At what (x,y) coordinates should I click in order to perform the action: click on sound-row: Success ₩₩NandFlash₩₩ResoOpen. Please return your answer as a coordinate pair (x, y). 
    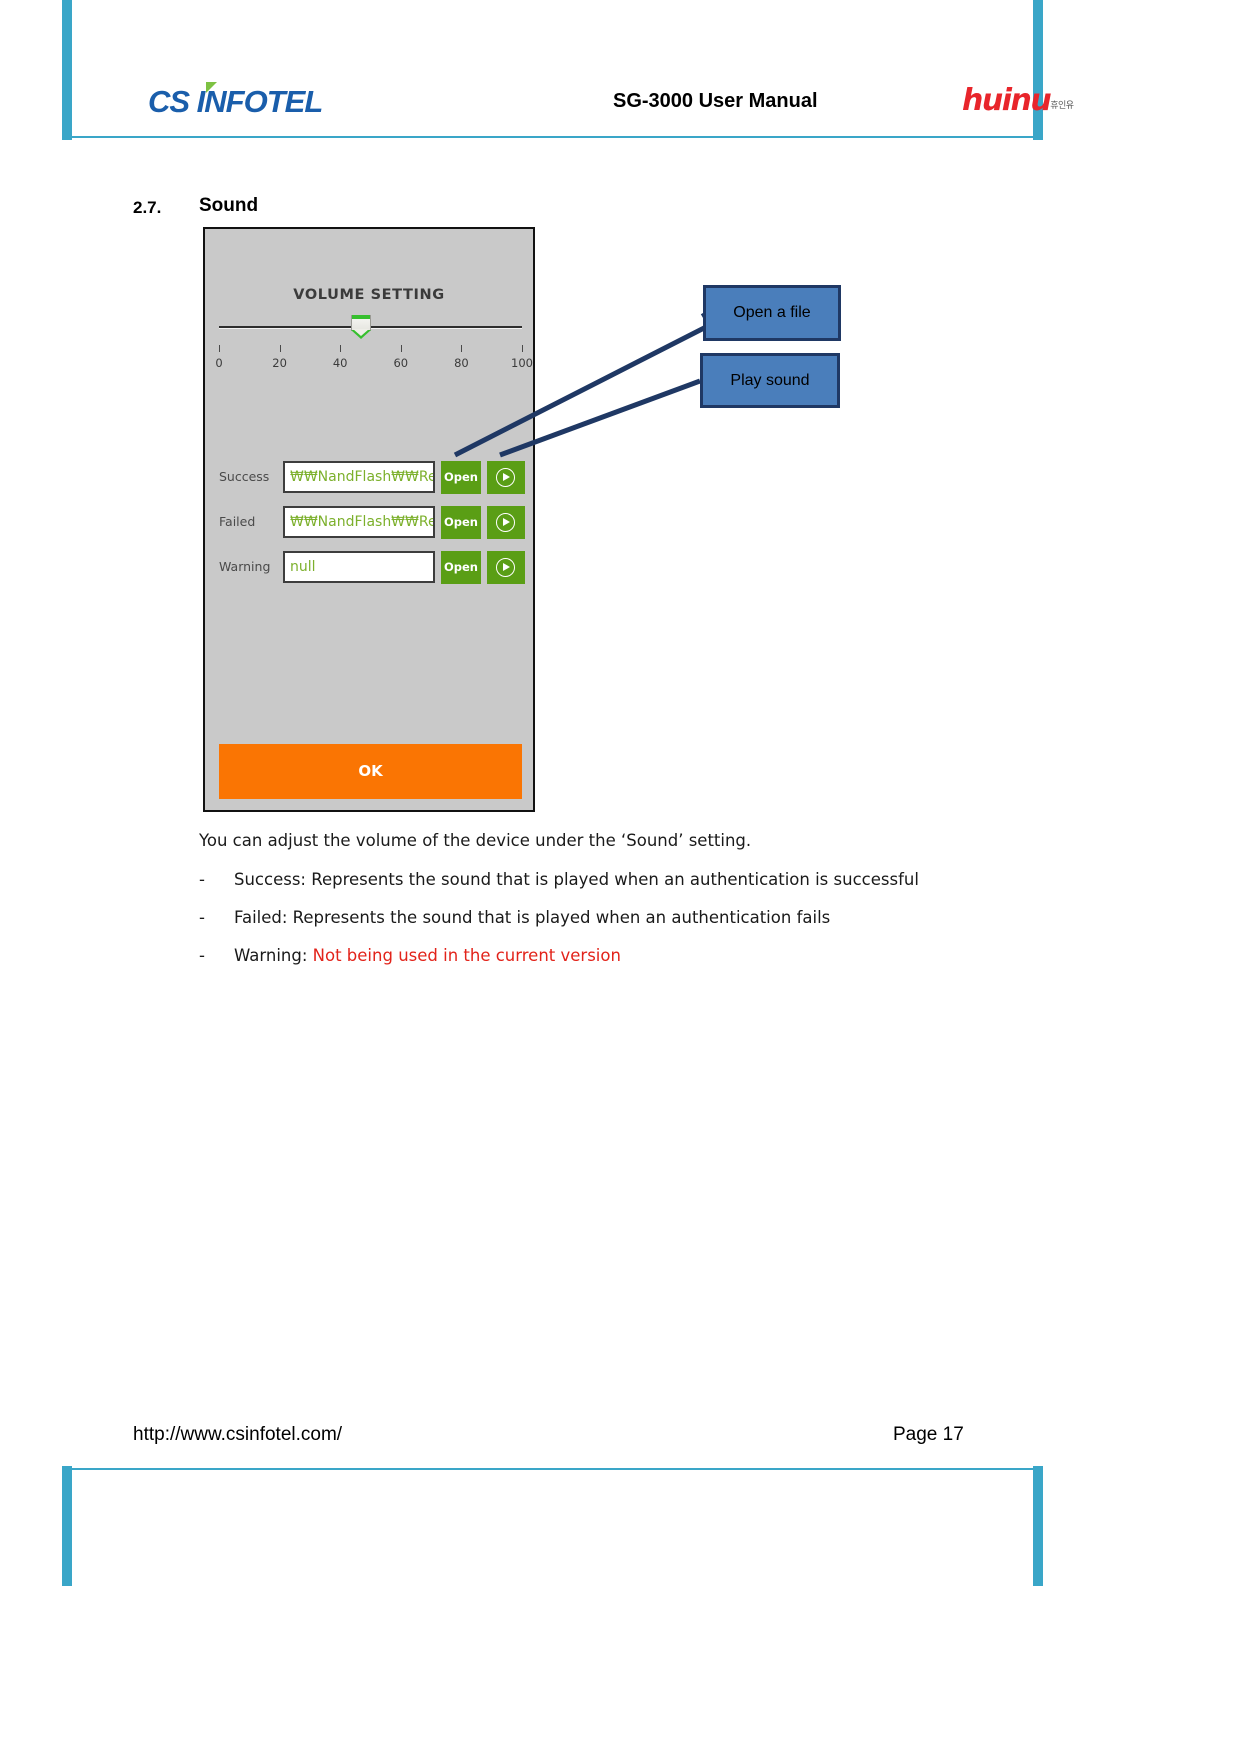
    Looking at the image, I should click on (369, 479).